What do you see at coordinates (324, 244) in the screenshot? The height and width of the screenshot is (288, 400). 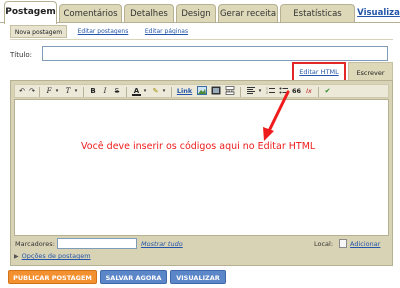 I see `location-label: Local:` at bounding box center [324, 244].